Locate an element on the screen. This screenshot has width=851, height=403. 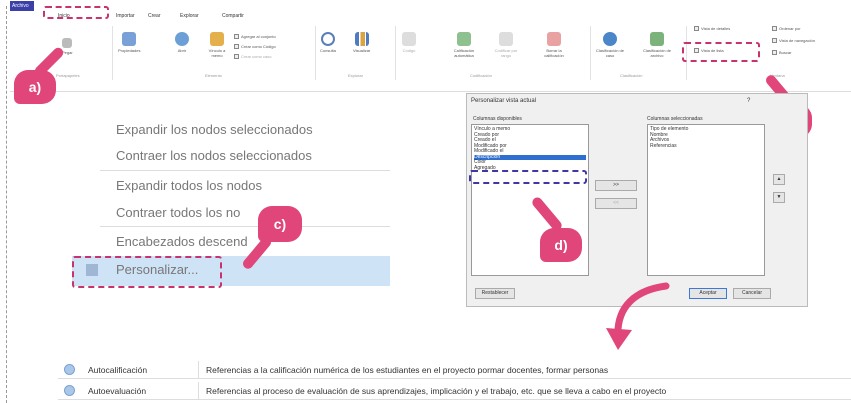
codigo-button: Código is located at coordinates (409, 42).